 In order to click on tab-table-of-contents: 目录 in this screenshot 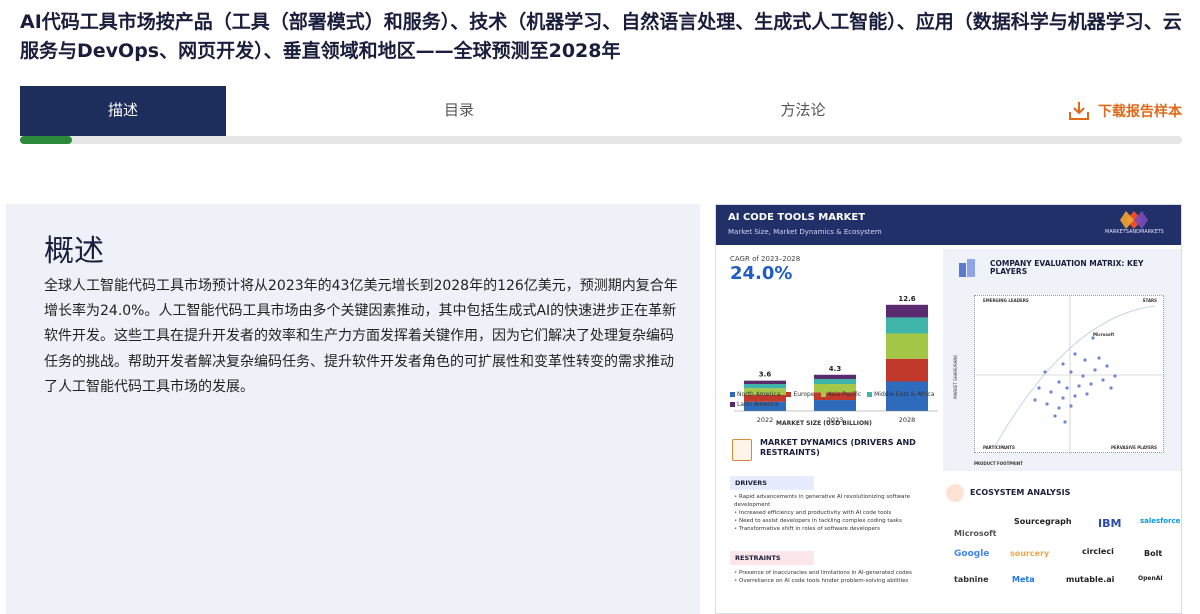, I will do `click(459, 111)`.